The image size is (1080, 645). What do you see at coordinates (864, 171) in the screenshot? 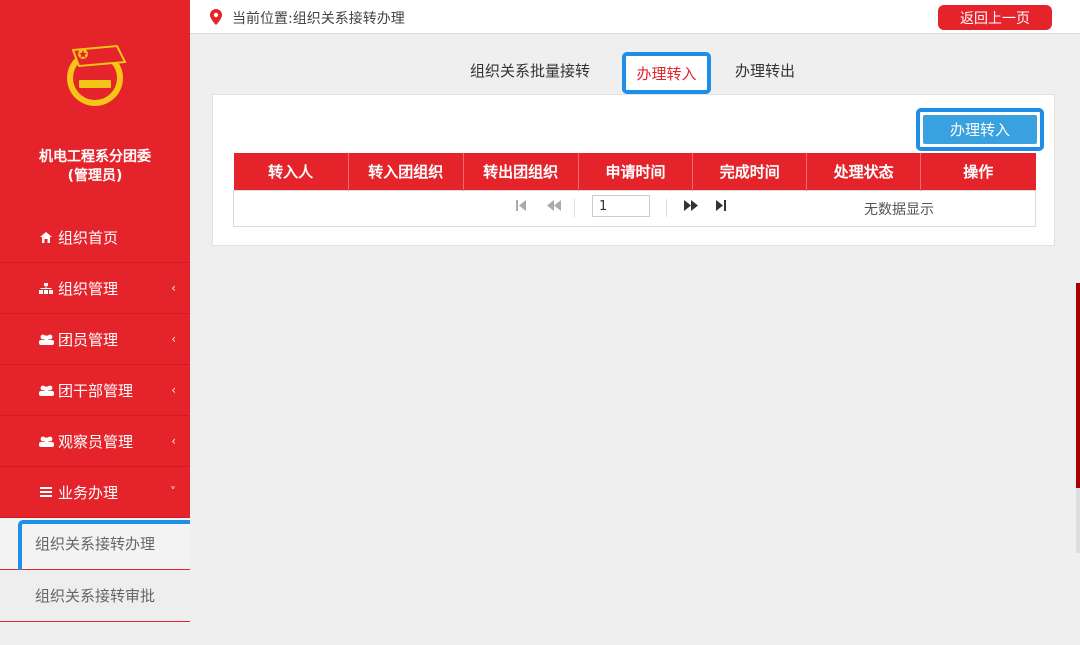
I see `column-header: 处理状态` at bounding box center [864, 171].